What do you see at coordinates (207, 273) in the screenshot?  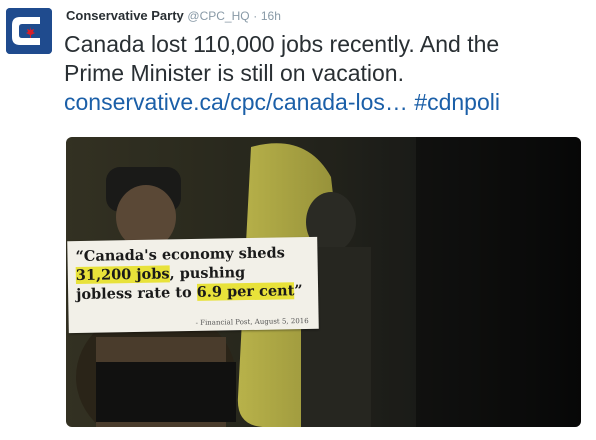 I see `clipping-line-2: , pushing` at bounding box center [207, 273].